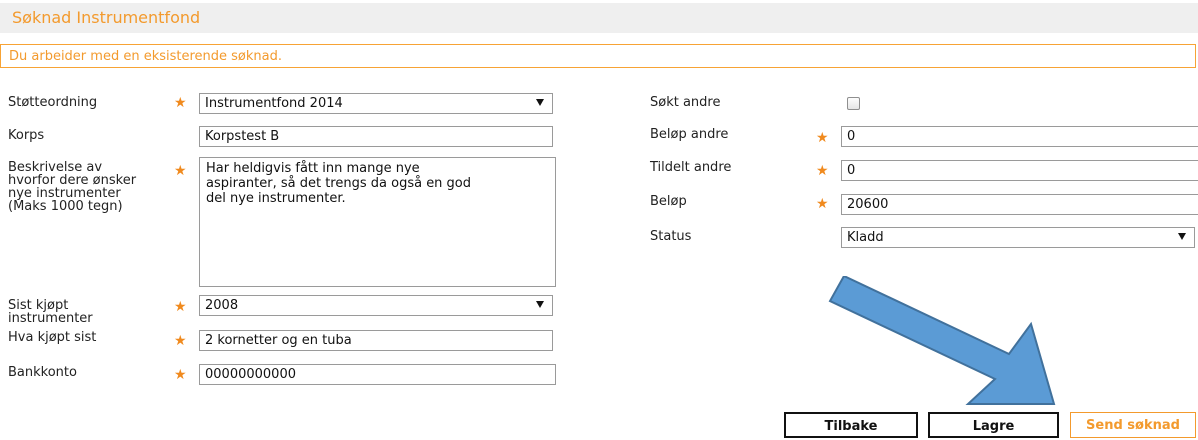 The image size is (1198, 440). I want to click on belop-value: 20600, so click(868, 204).